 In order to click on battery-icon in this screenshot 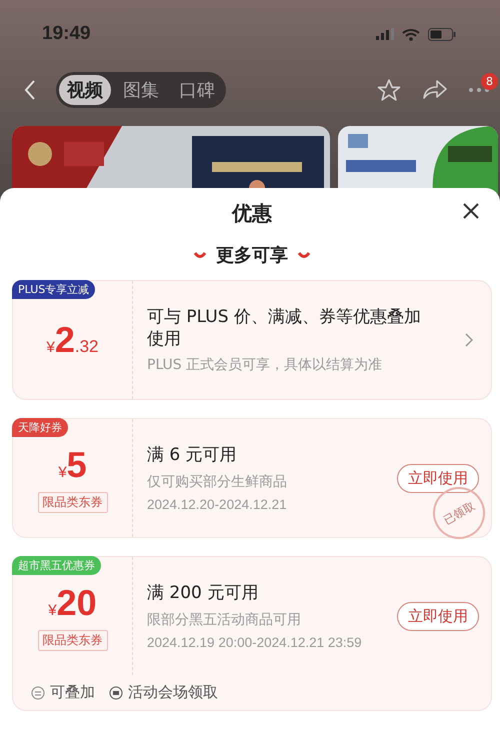, I will do `click(442, 34)`.